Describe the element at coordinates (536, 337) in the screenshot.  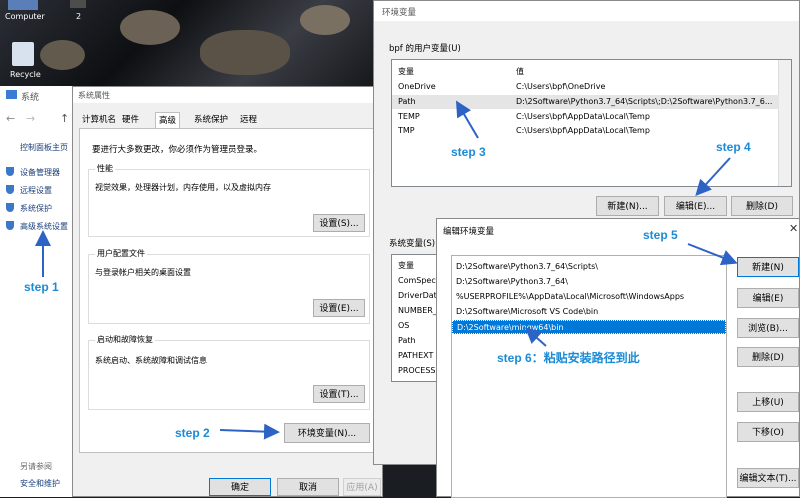
I see `step6-arrow` at that location.